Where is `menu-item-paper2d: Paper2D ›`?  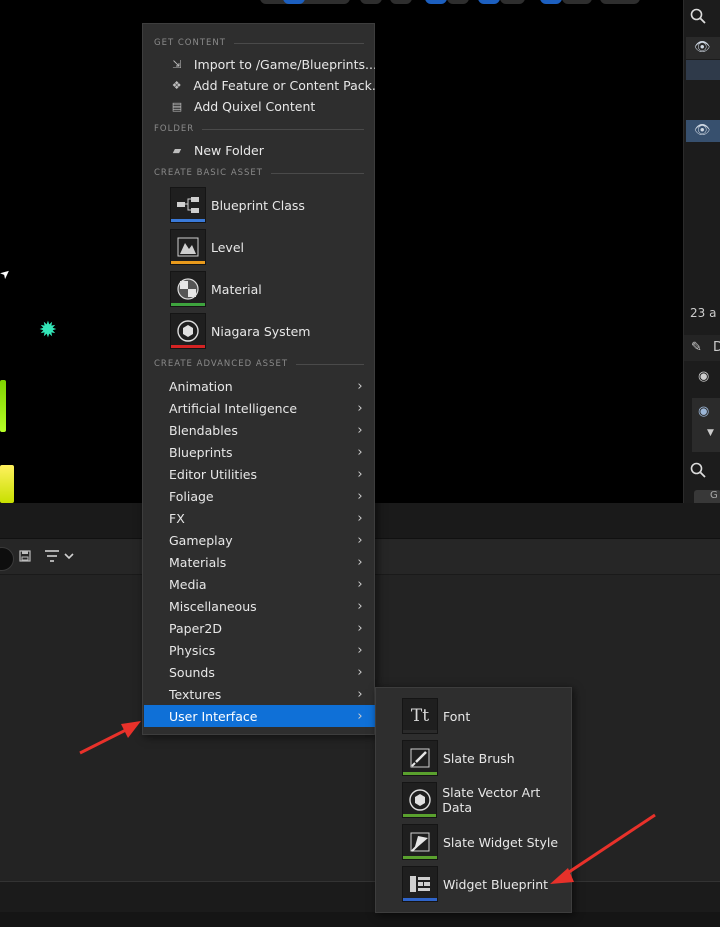 menu-item-paper2d: Paper2D › is located at coordinates (259, 628).